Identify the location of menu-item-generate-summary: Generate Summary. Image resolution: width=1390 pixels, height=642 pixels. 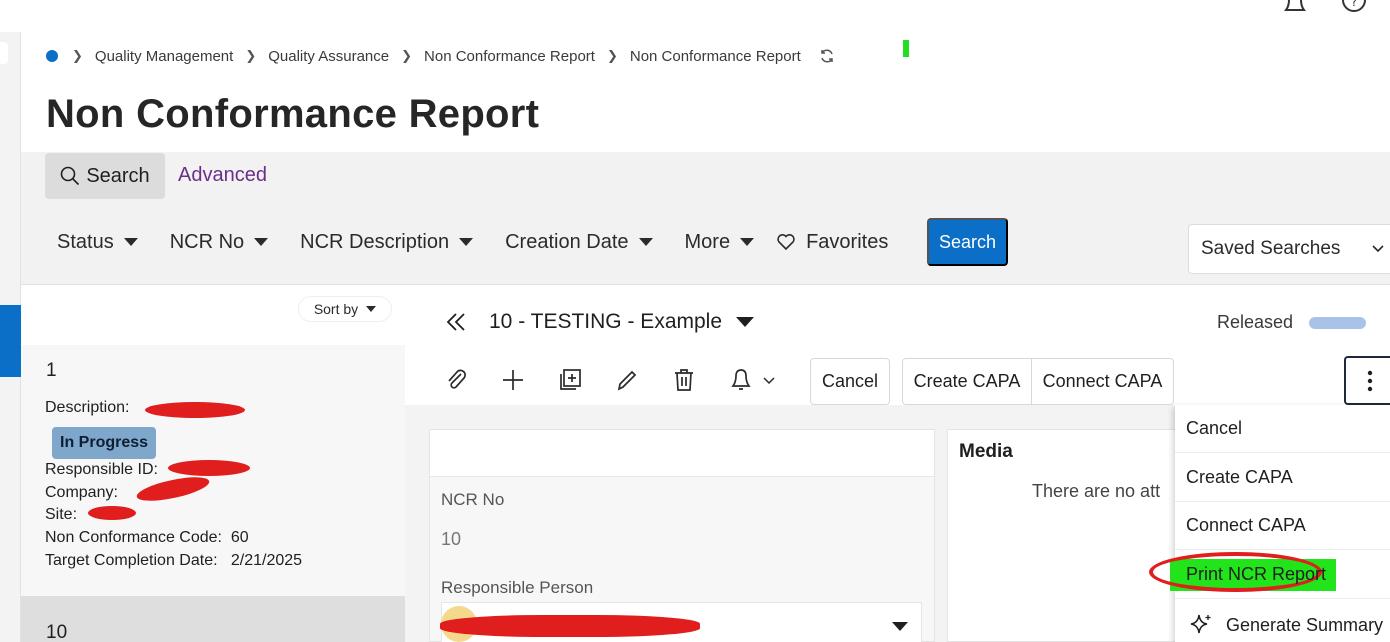
(1285, 625).